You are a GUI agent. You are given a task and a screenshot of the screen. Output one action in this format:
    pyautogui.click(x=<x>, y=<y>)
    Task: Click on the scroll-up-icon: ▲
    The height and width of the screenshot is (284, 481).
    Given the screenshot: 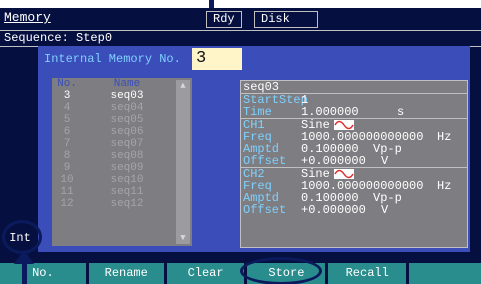 What is the action you would take?
    pyautogui.click(x=183, y=86)
    